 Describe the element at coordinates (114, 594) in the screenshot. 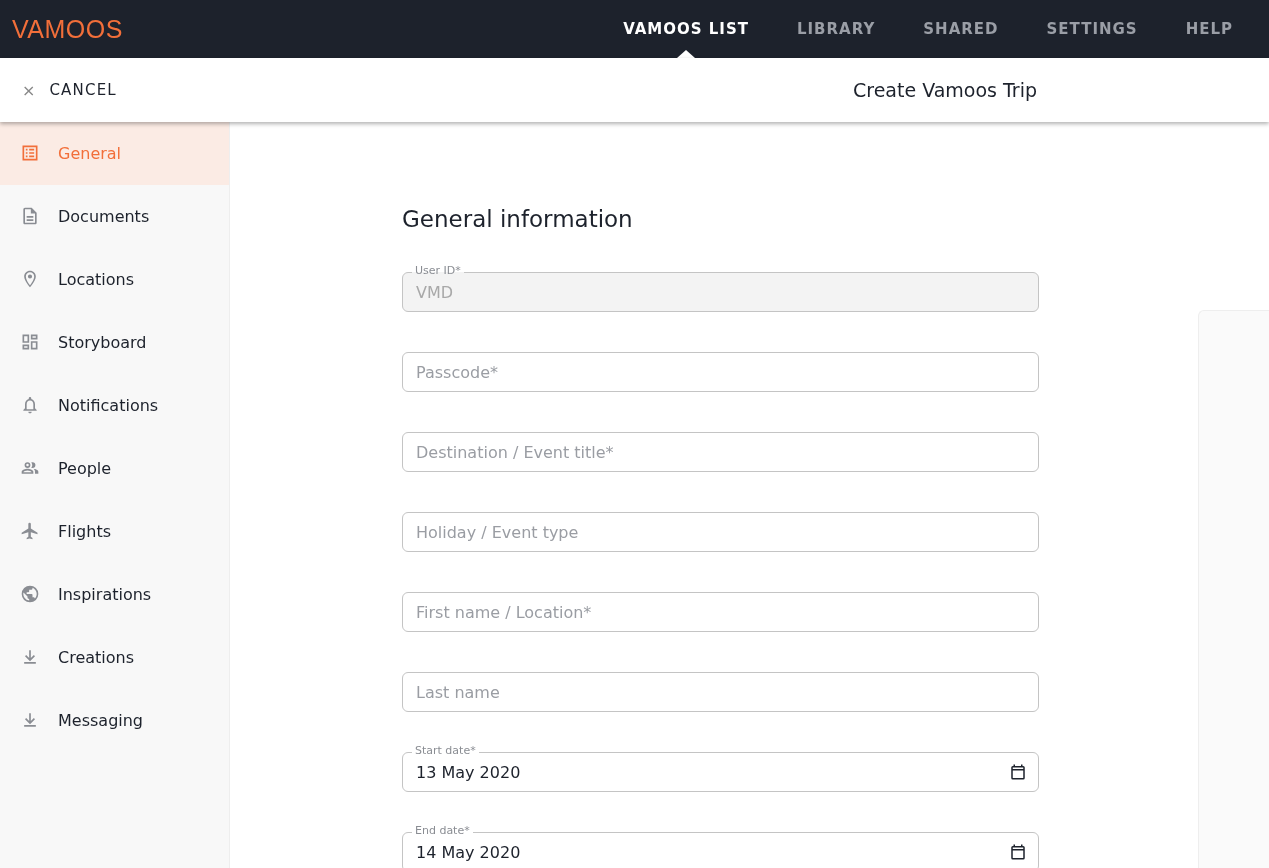

I see `sidebar-item: Inspirations` at that location.